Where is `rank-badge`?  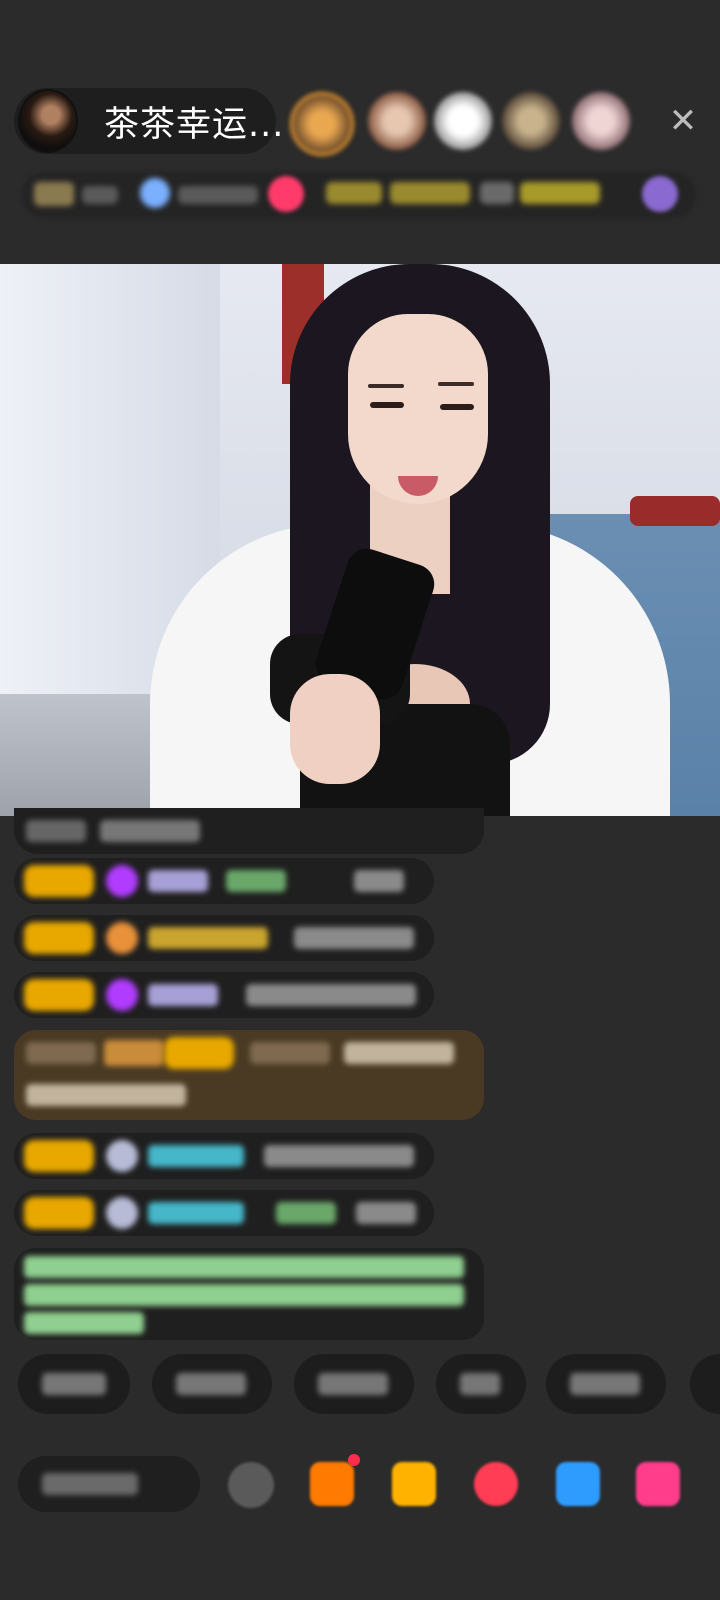
rank-badge is located at coordinates (54, 194).